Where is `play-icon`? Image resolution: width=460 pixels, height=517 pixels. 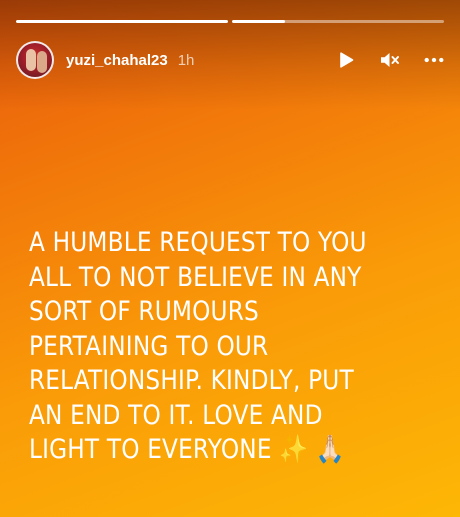 play-icon is located at coordinates (347, 60).